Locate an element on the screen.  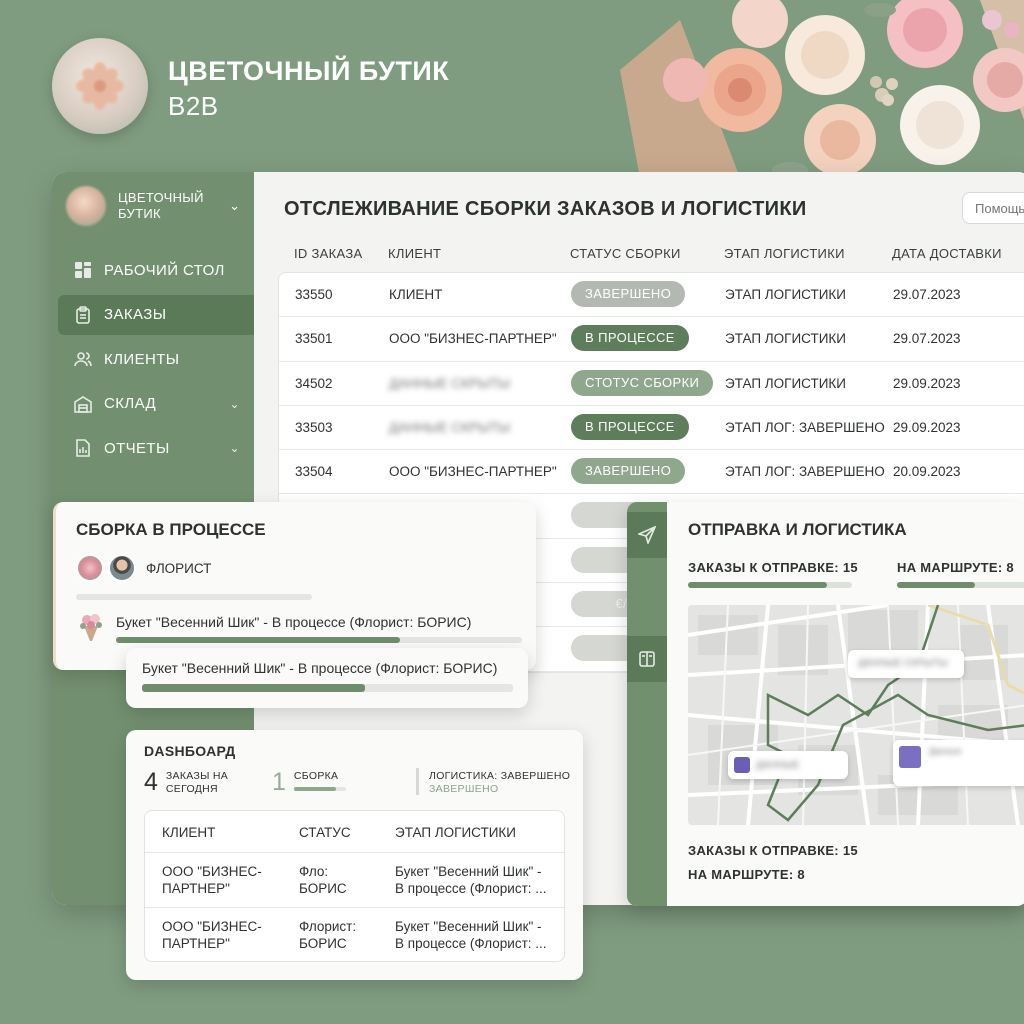
delivery-date: 29.07.2023 is located at coordinates (927, 339).